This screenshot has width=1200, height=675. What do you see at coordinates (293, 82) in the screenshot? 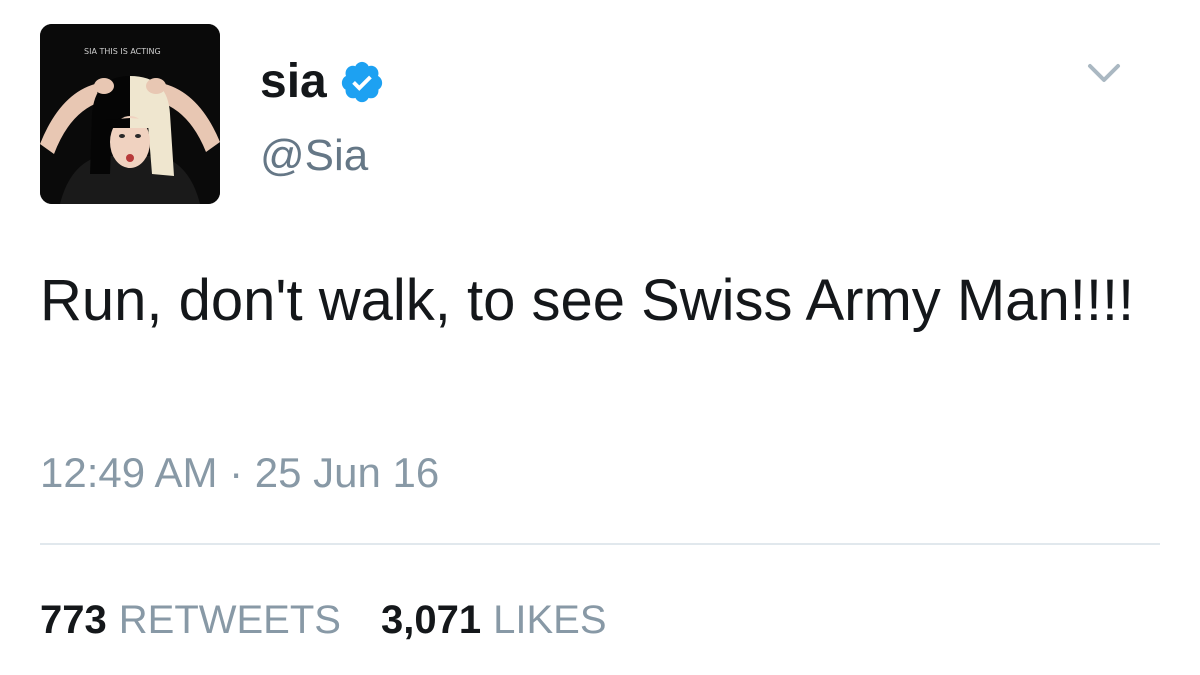
I see `display-name: sia` at bounding box center [293, 82].